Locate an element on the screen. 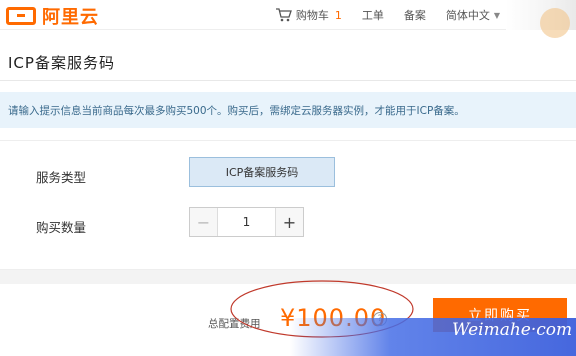 The width and height of the screenshot is (576, 356). ticket-label: 工单 is located at coordinates (372, 15).